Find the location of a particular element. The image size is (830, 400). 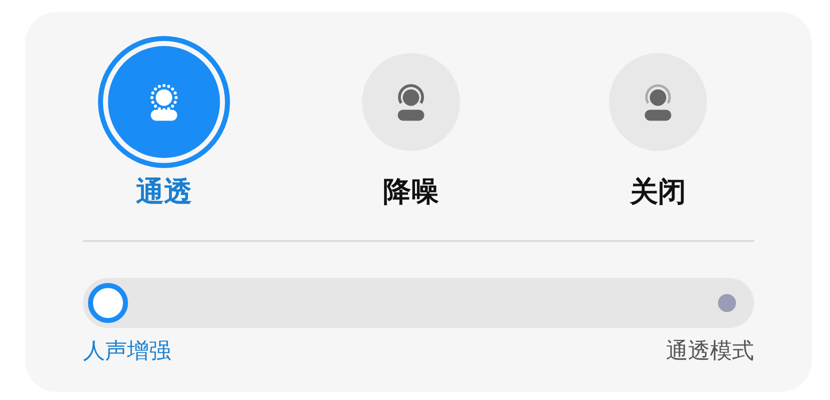

mode-button is located at coordinates (164, 102).